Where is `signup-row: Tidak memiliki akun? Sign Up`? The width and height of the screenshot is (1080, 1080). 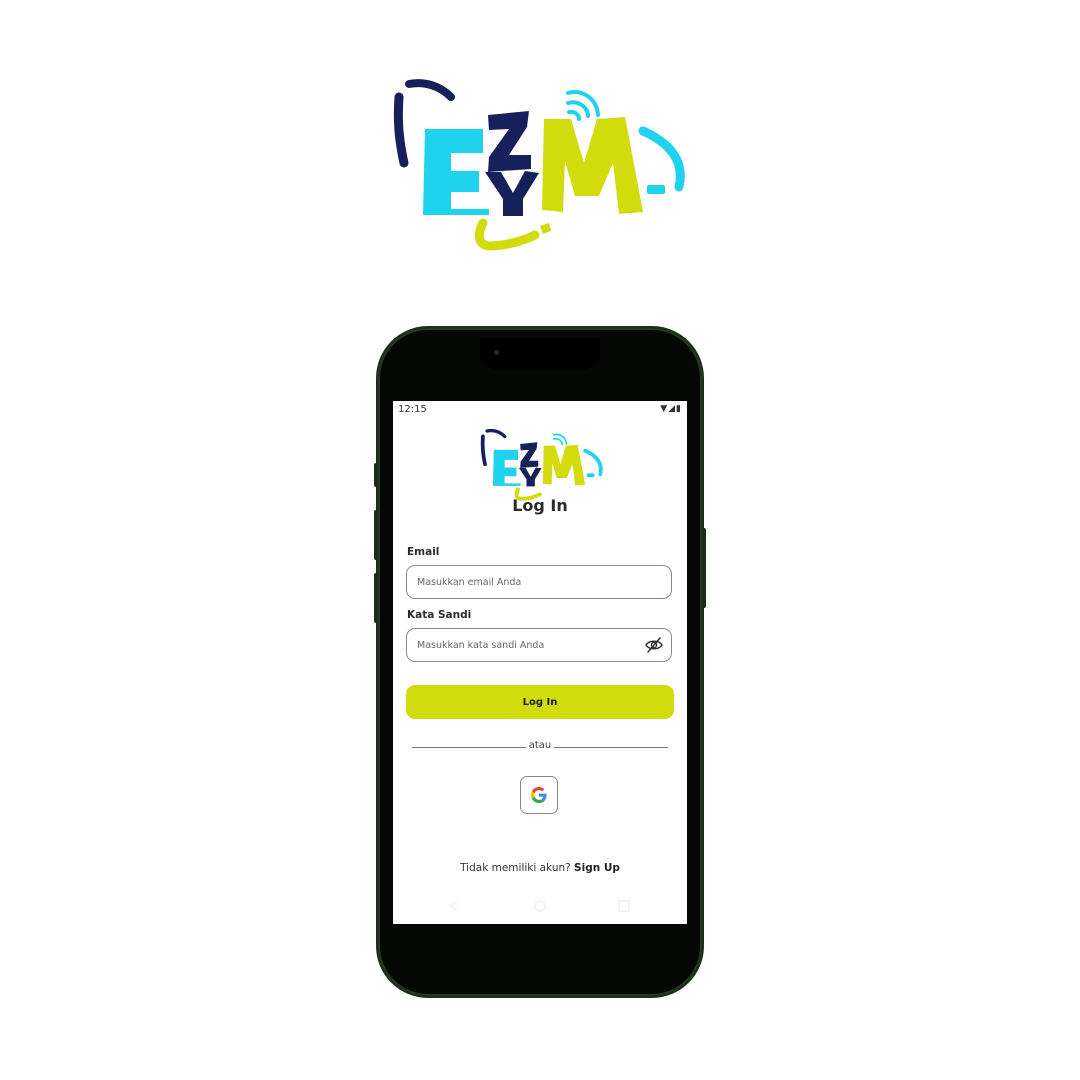
signup-row: Tidak memiliki akun? Sign Up is located at coordinates (540, 868).